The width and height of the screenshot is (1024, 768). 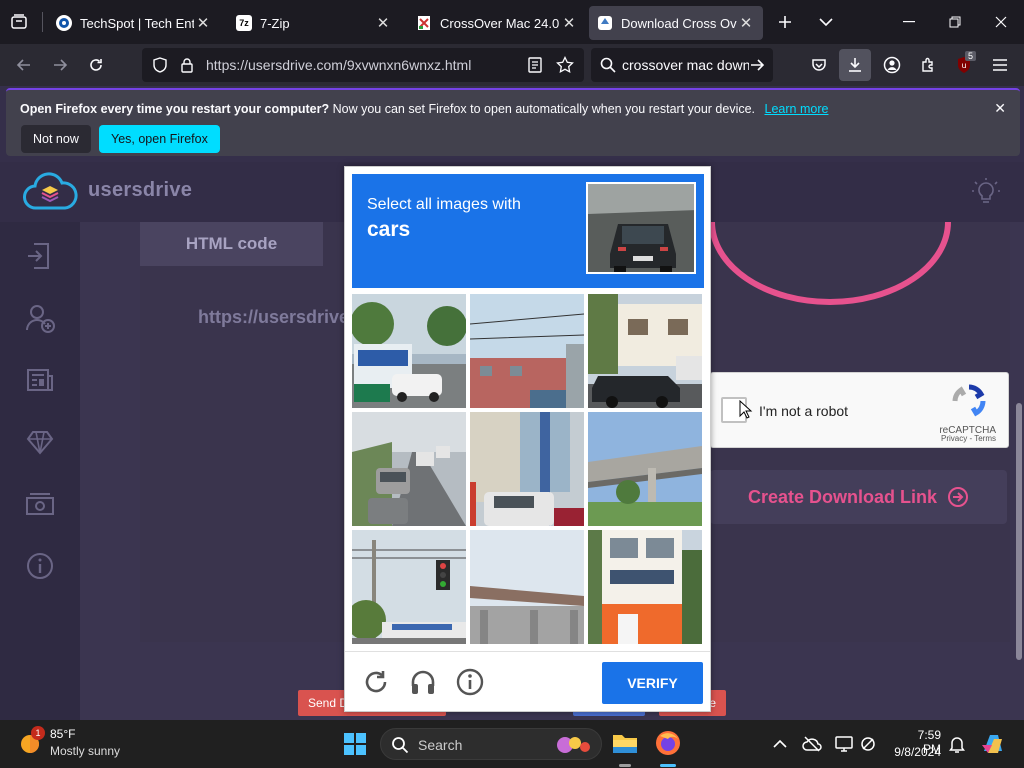 What do you see at coordinates (1019, 531) in the screenshot?
I see `page-scrollbar` at bounding box center [1019, 531].